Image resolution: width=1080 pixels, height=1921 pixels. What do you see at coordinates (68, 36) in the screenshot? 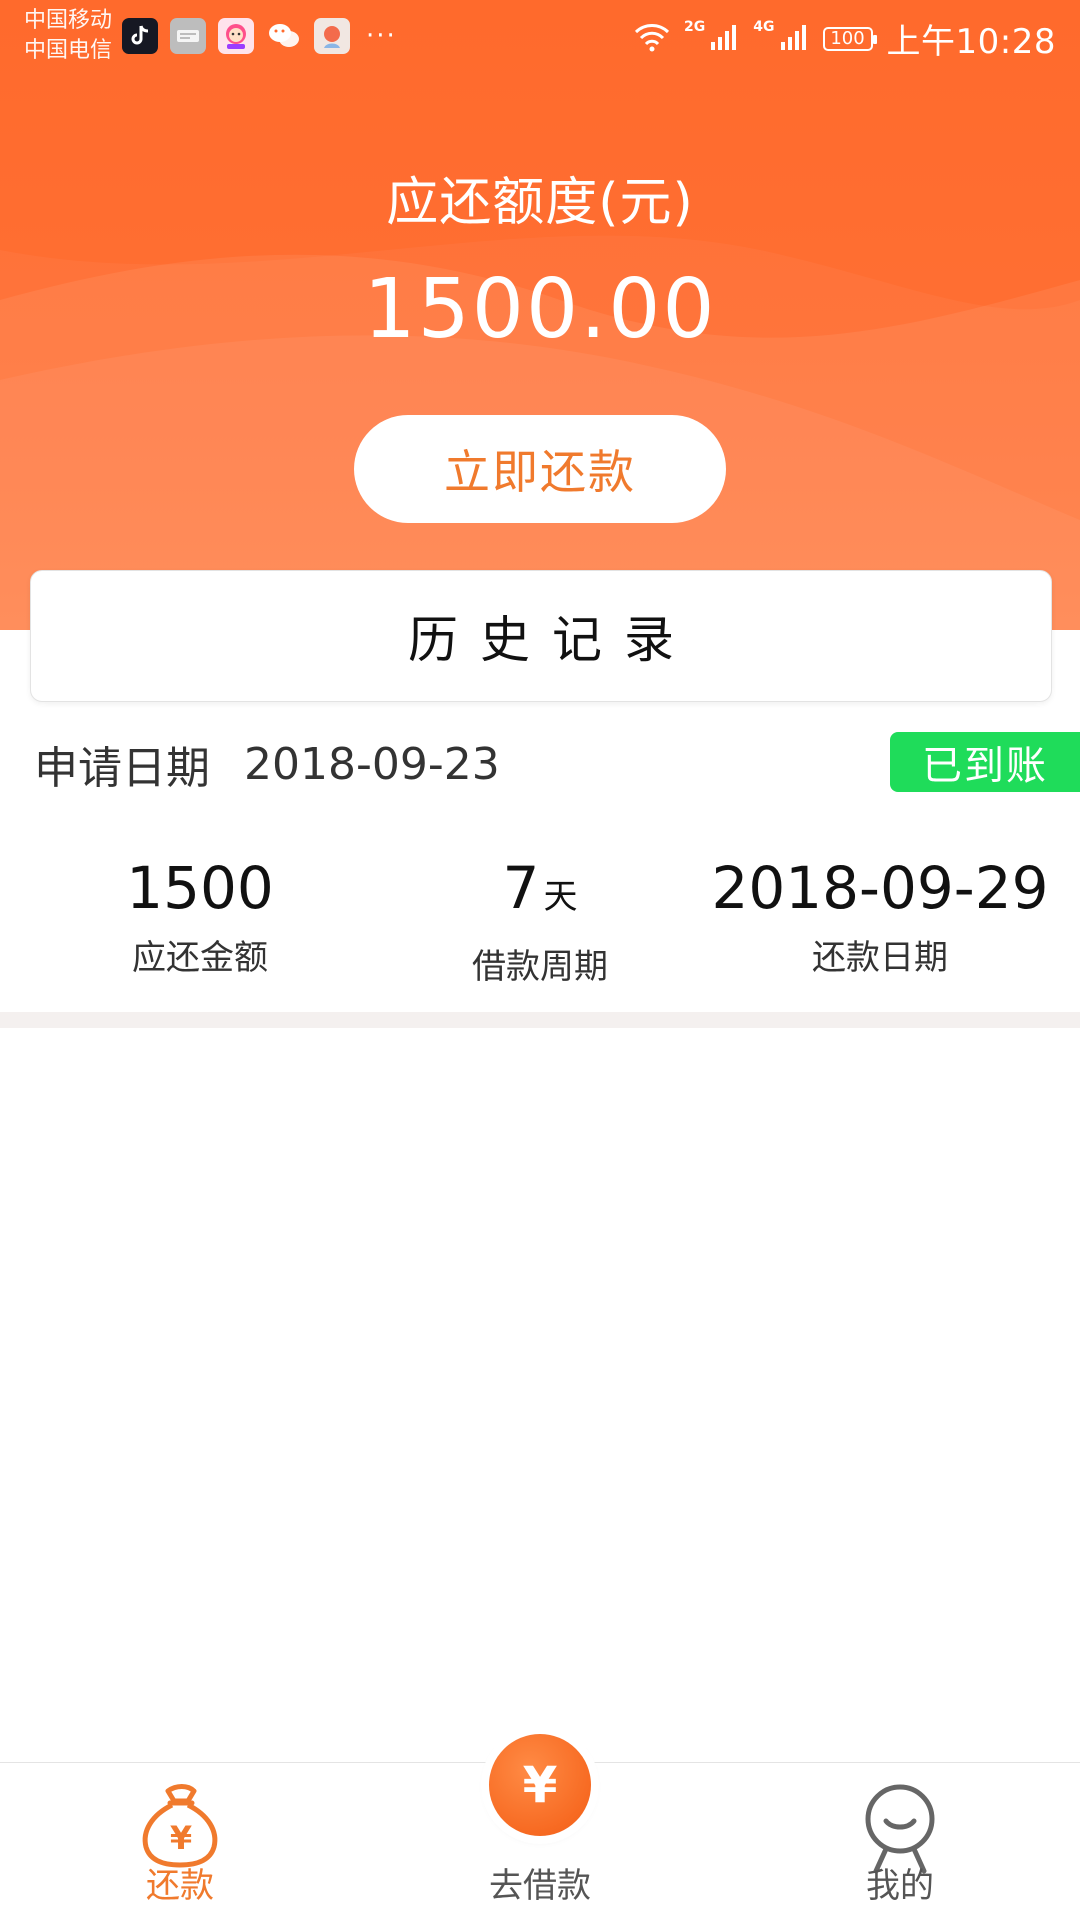
I see `carrier-info: 中国移动 中国电信` at bounding box center [68, 36].